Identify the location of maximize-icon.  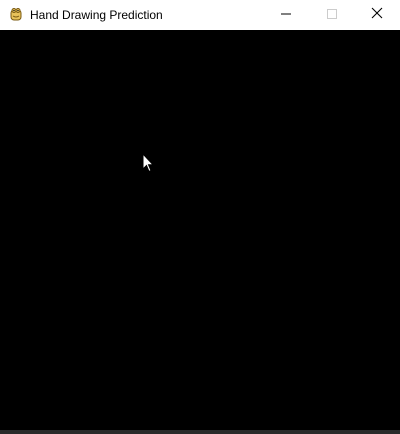
(332, 15).